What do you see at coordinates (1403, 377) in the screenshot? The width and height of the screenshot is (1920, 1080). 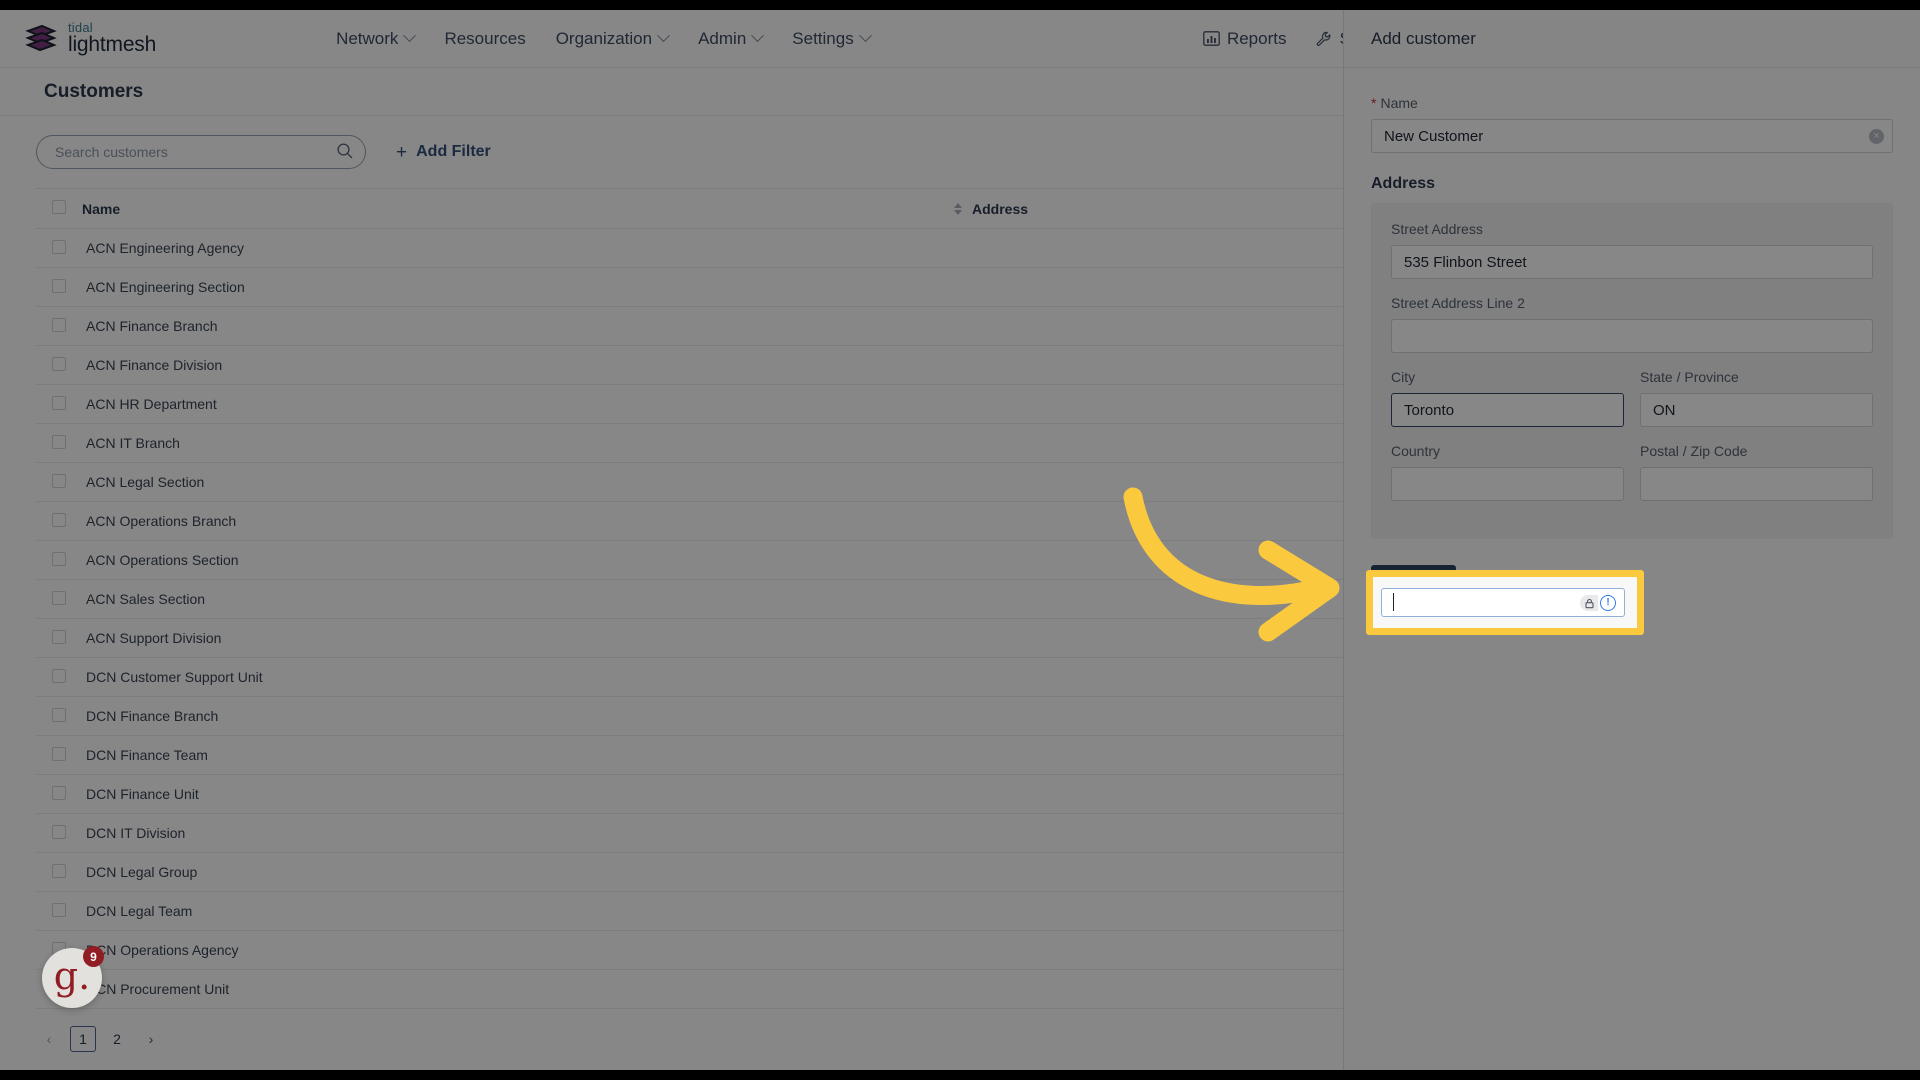 I see `field-city-label: City` at bounding box center [1403, 377].